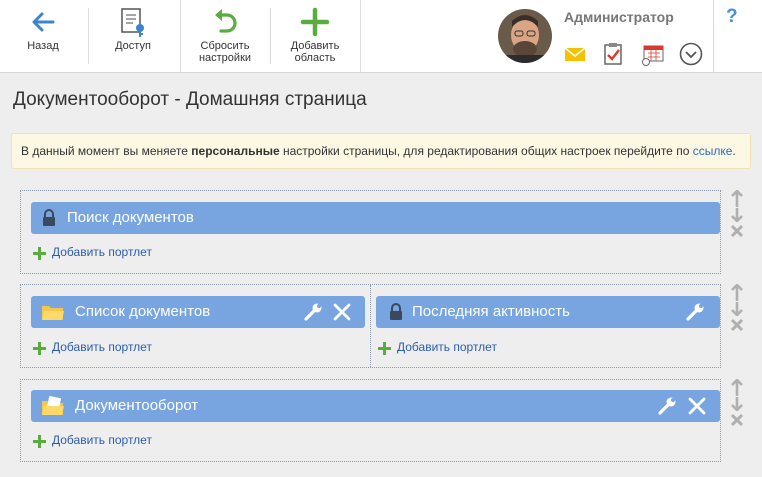 The image size is (762, 477). Describe the element at coordinates (43, 22) in the screenshot. I see `arrow-left-icon` at that location.